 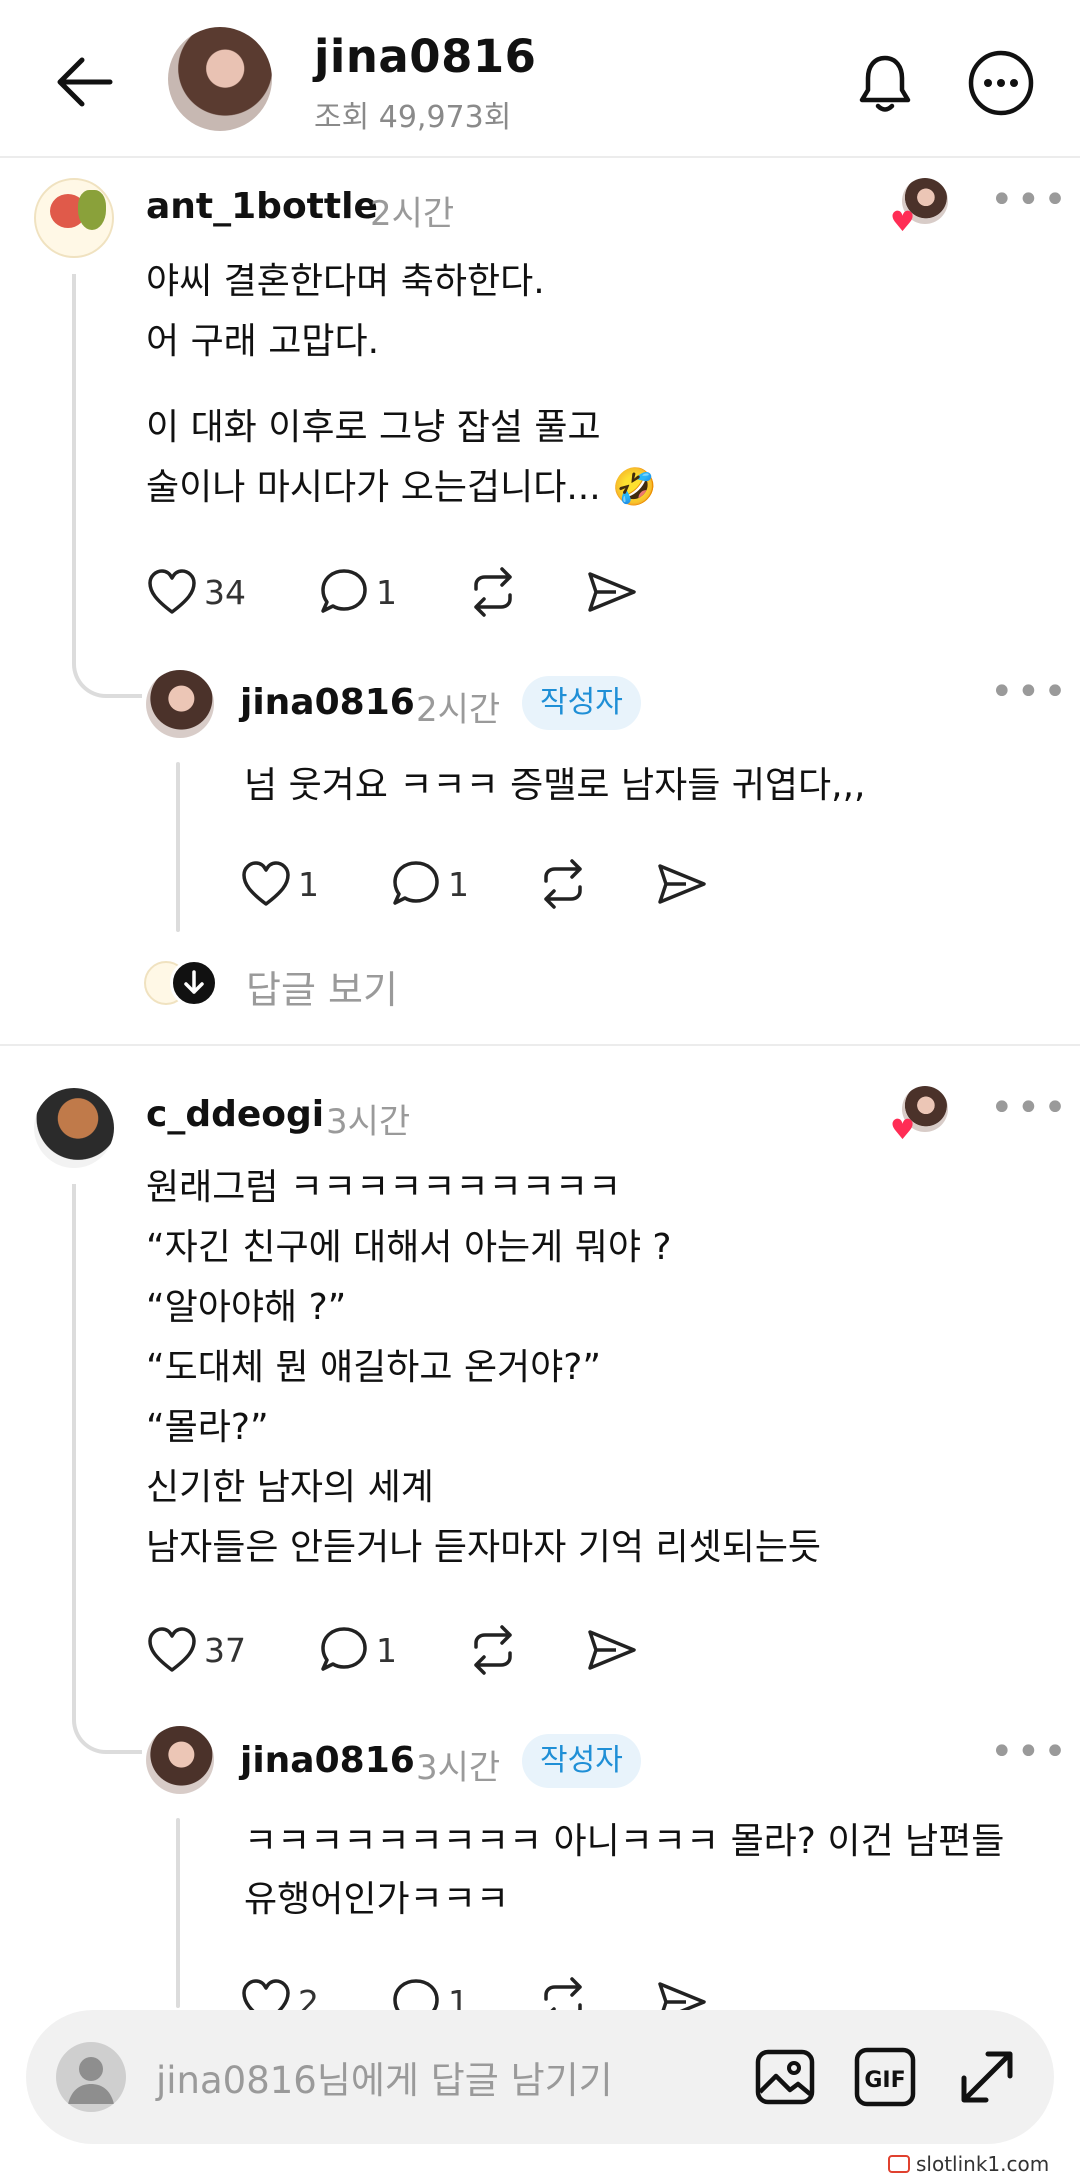 I want to click on reply-text-line: 유행어인가ㅋㅋㅋ, so click(x=376, y=1899).